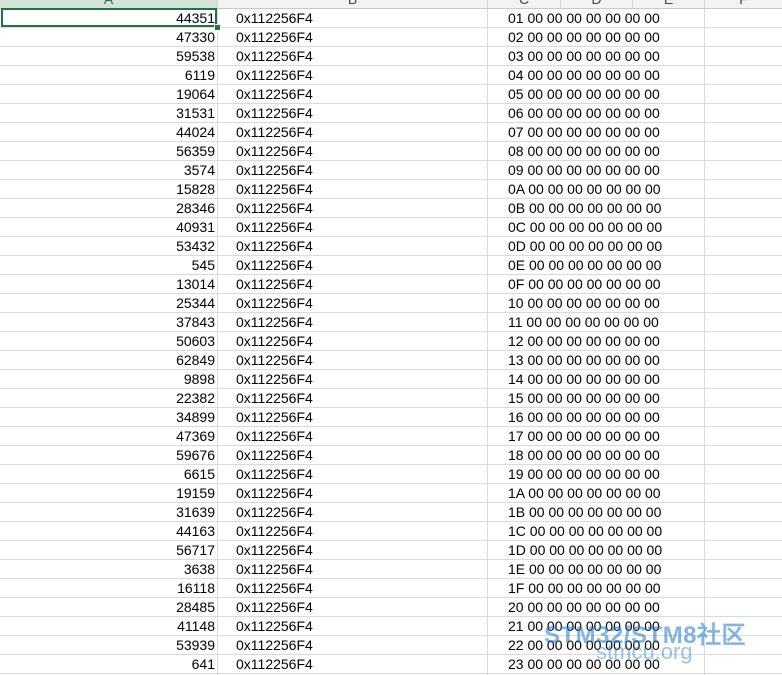  What do you see at coordinates (109, 284) in the screenshot?
I see `cell-a: 13014` at bounding box center [109, 284].